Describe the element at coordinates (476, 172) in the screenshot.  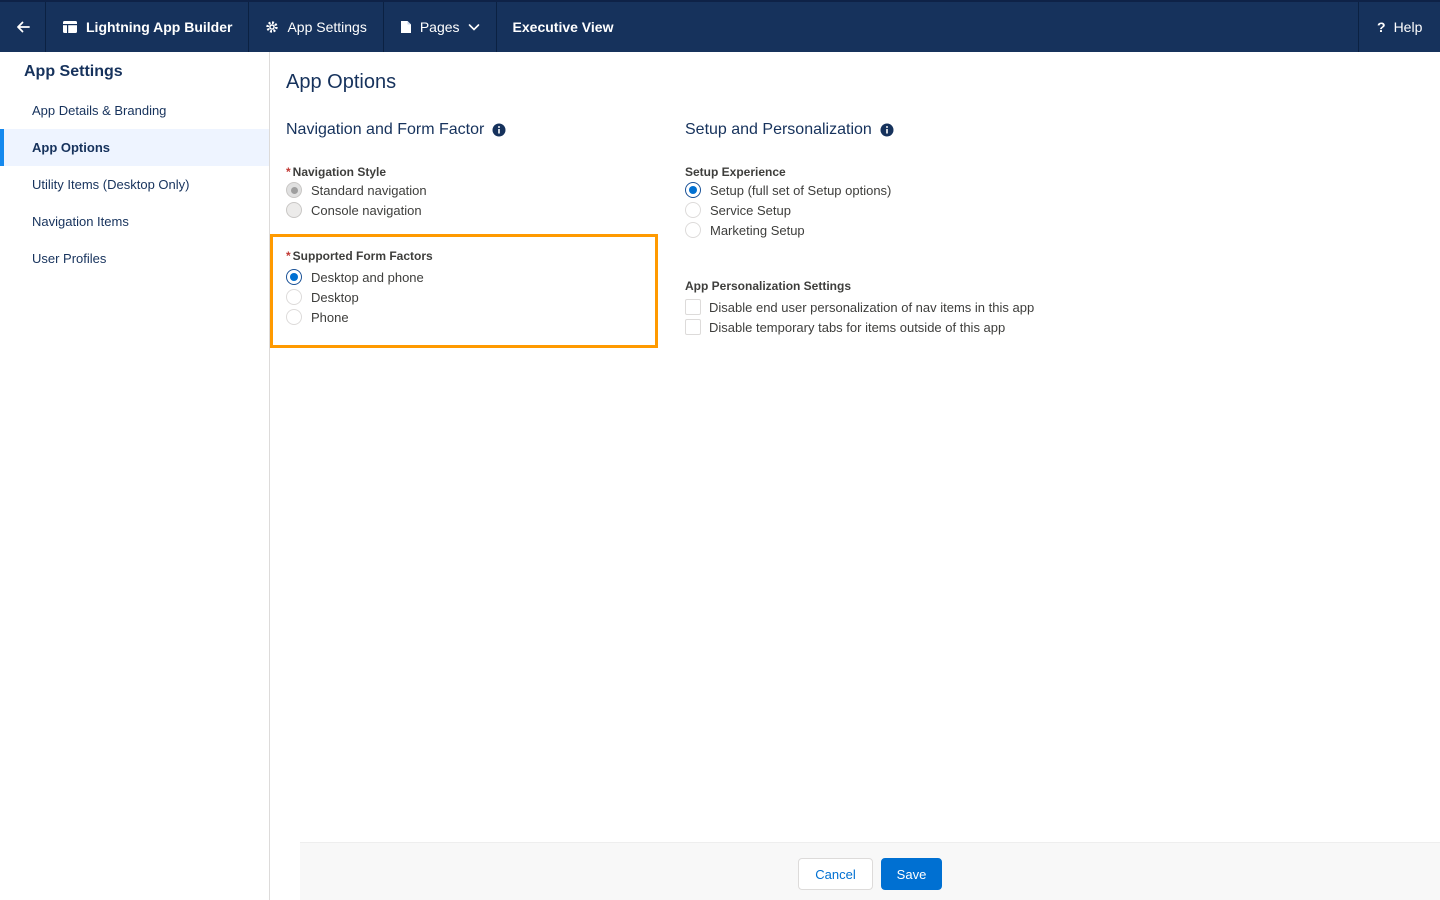
I see `navigation-style-label: * Navigation Style` at that location.